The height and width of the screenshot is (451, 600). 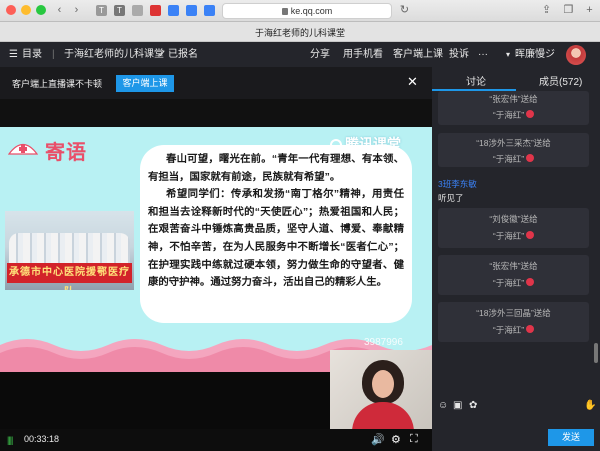 I want to click on slide-title: 寄语, so click(x=66, y=153).